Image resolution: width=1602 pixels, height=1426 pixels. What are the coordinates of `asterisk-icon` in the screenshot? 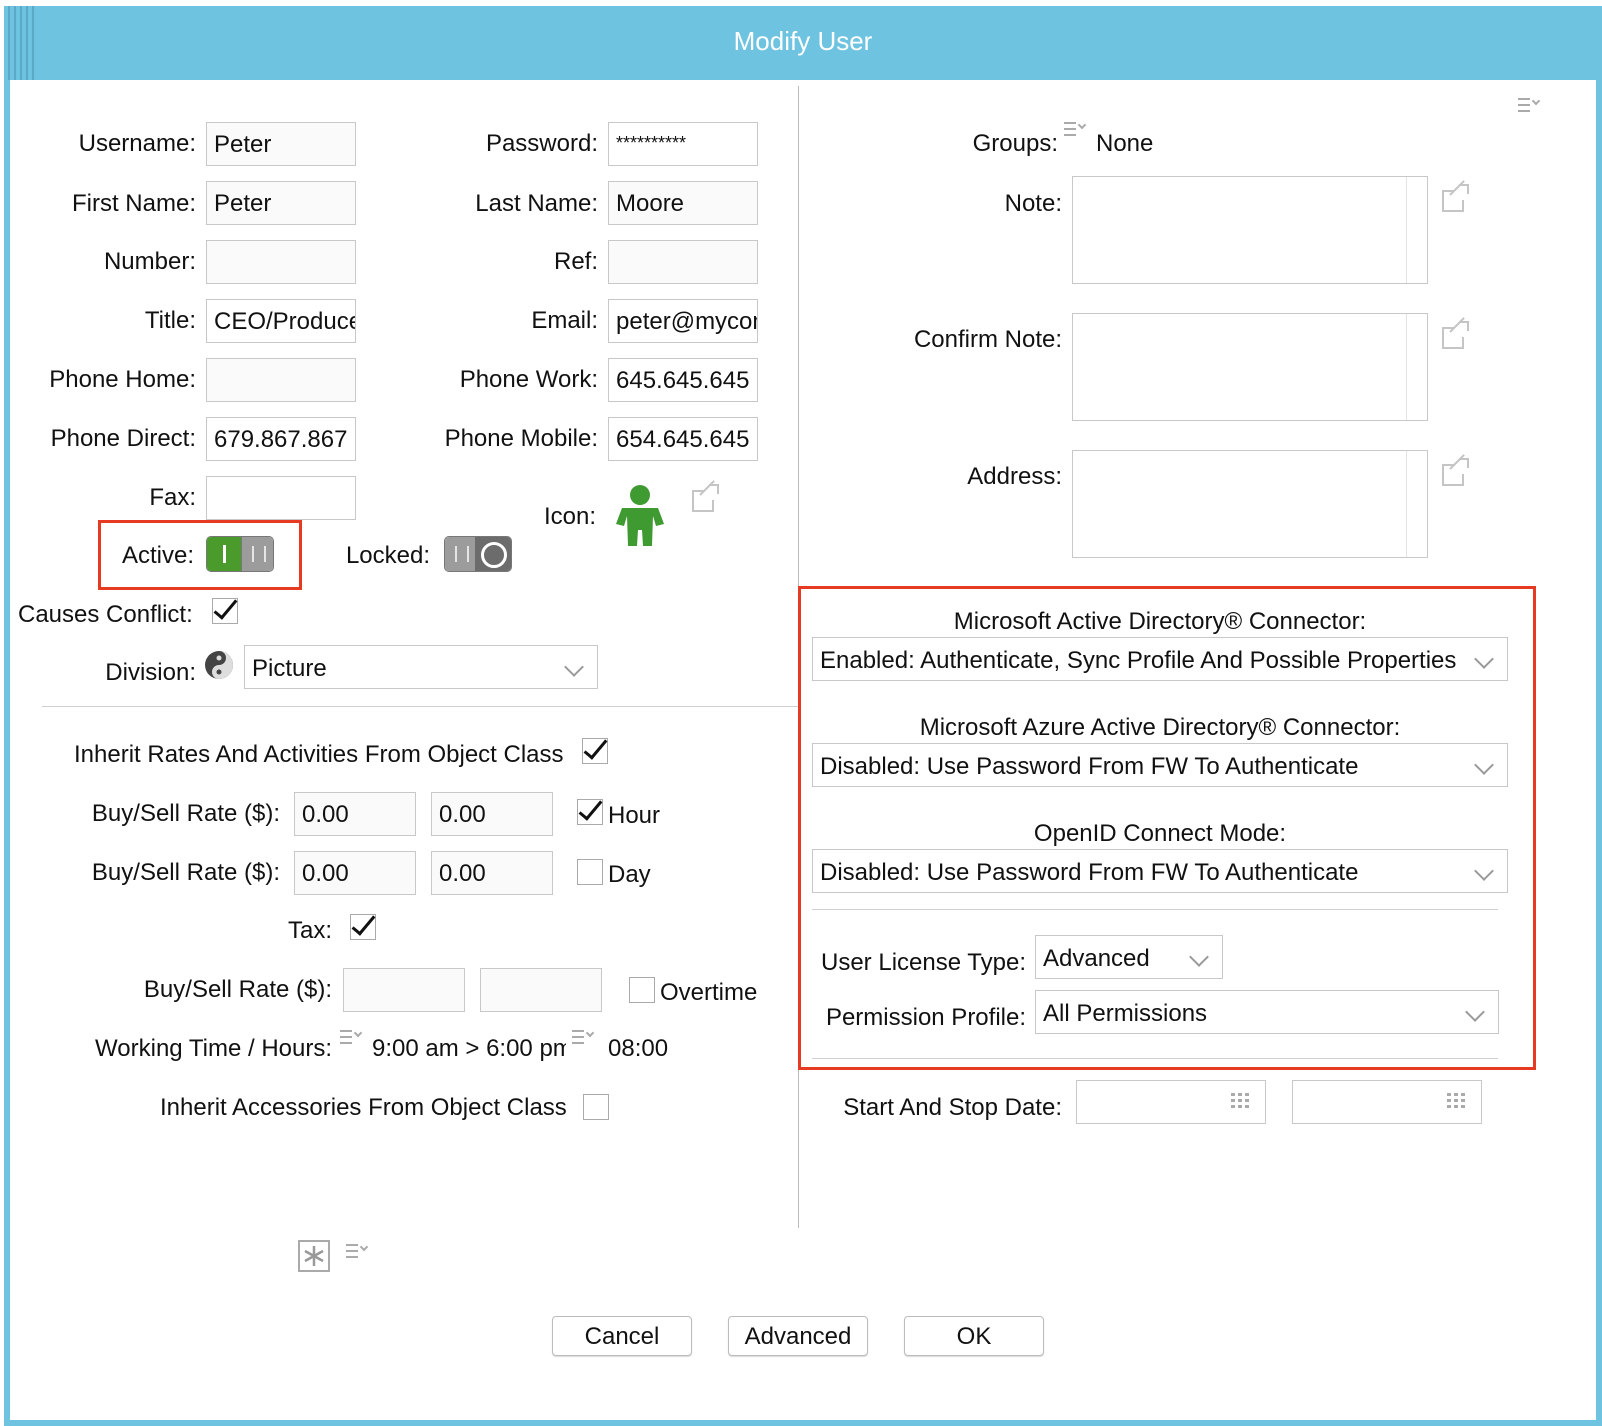 It's located at (314, 1256).